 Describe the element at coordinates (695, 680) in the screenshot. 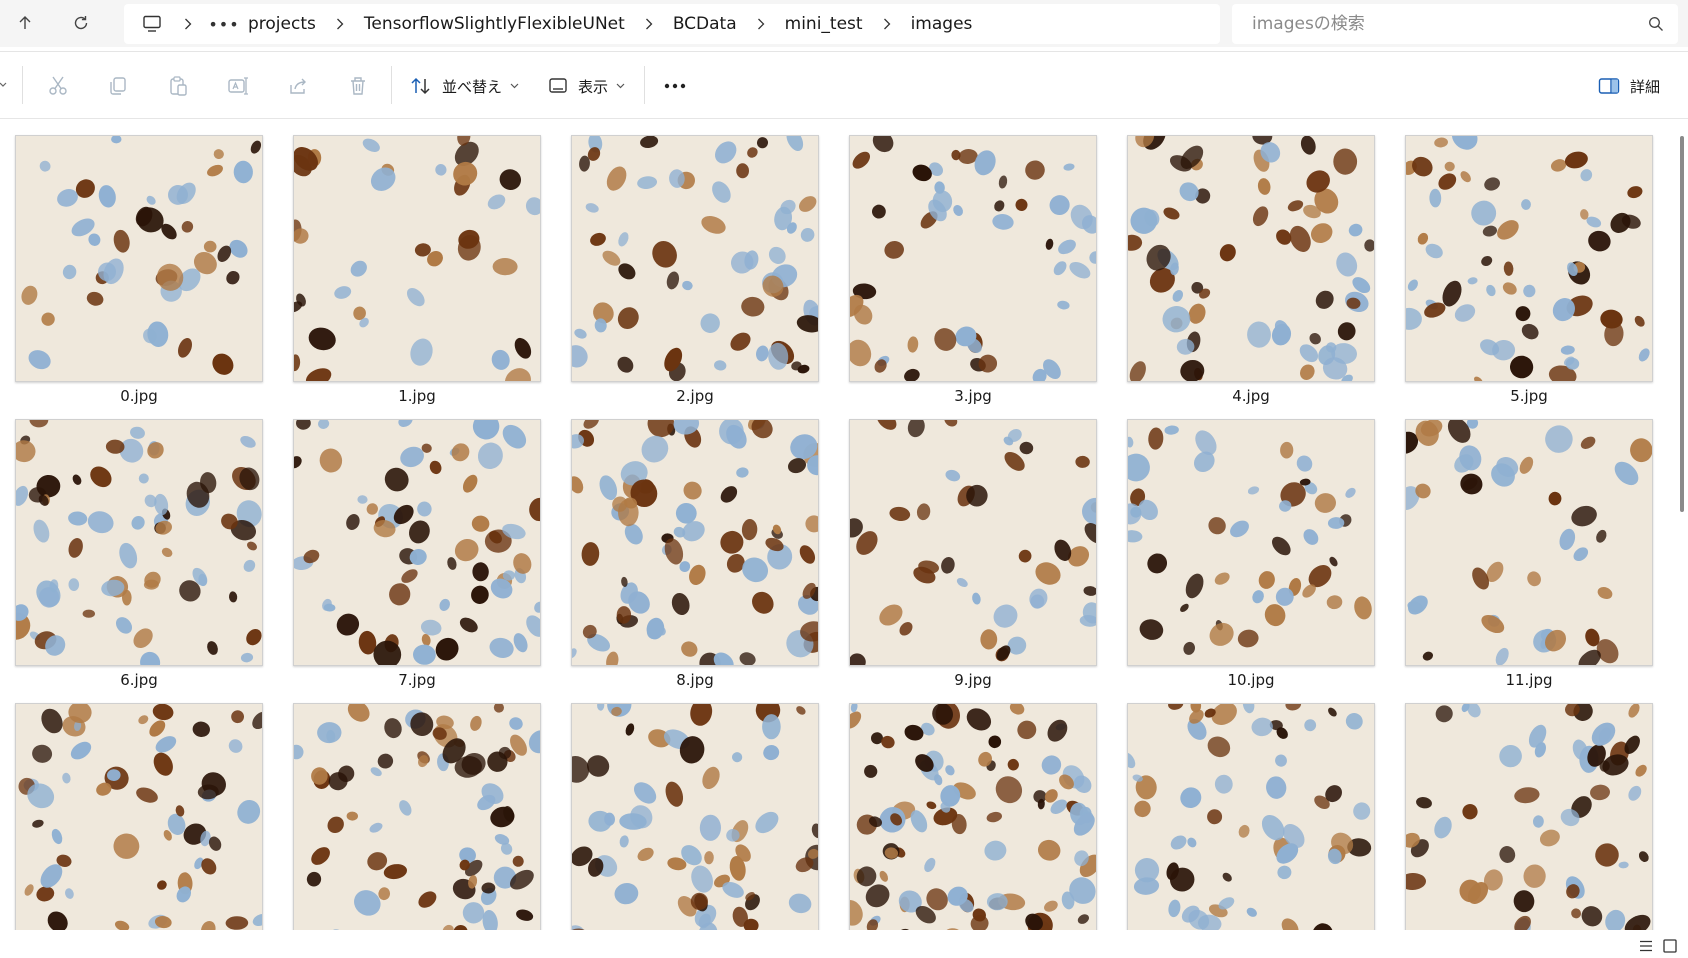

I see `file-name: 8.jpg` at that location.